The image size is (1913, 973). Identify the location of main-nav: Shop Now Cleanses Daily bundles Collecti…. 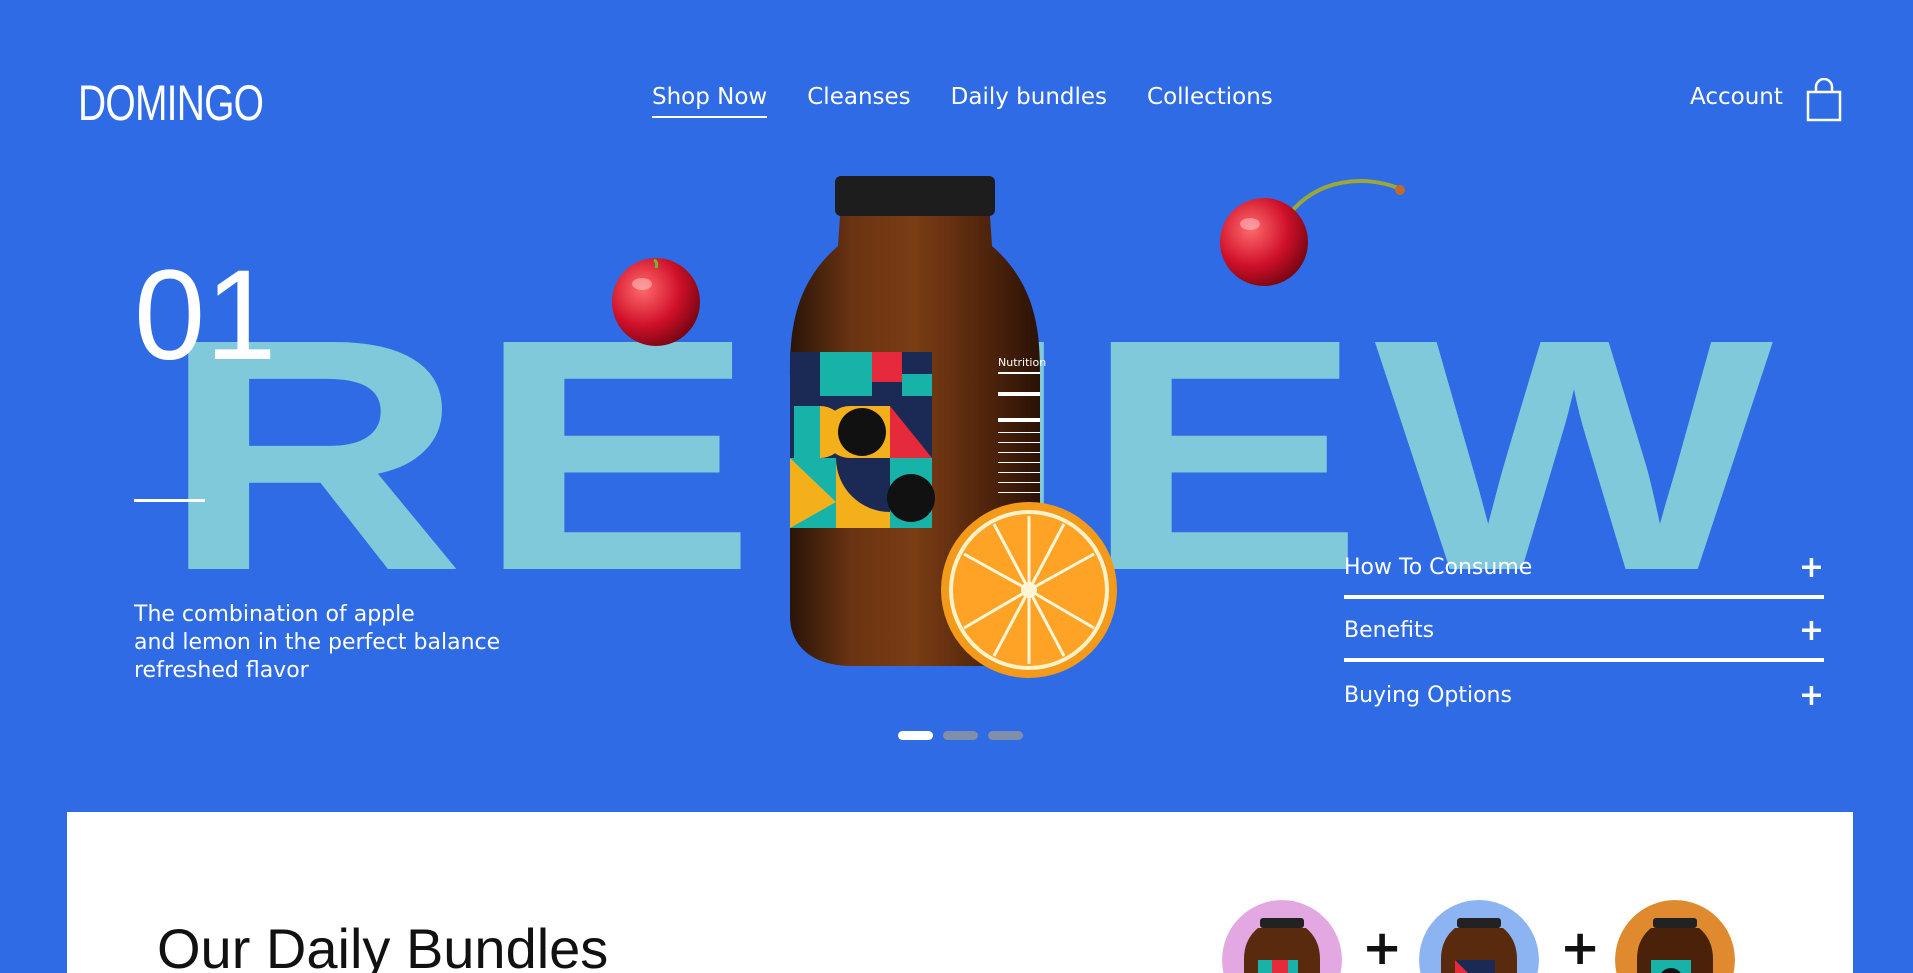
(962, 101).